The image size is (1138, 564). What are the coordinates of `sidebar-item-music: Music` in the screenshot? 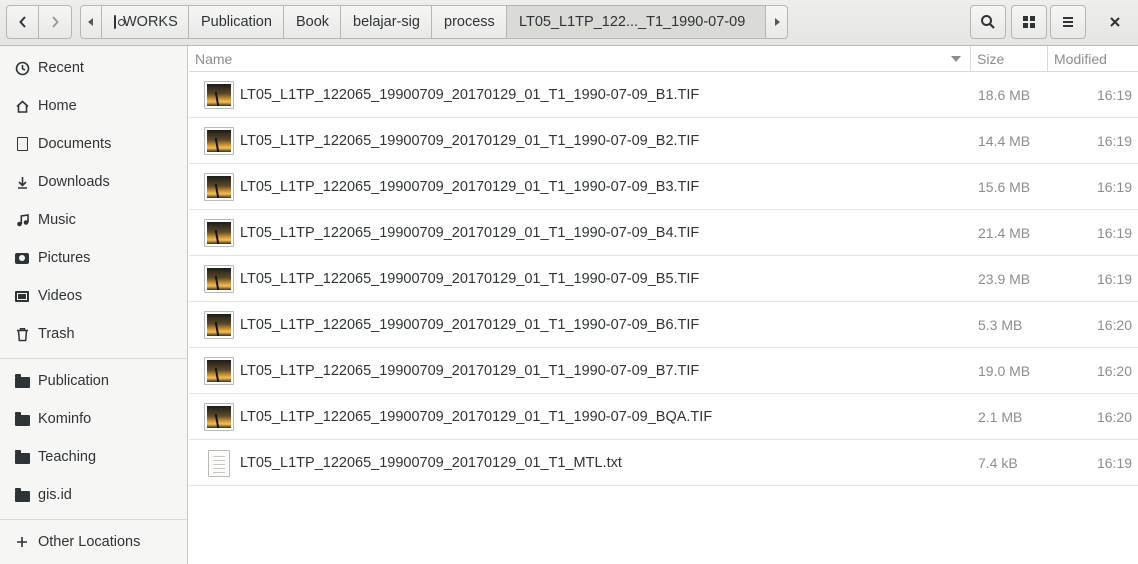 It's located at (93, 220).